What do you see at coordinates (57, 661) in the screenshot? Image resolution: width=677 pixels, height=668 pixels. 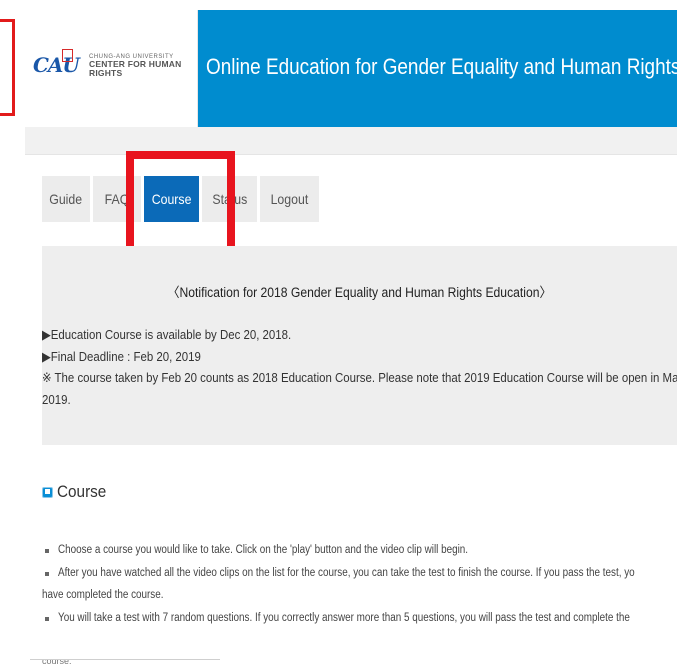 I see `cutoff-text: course.` at bounding box center [57, 661].